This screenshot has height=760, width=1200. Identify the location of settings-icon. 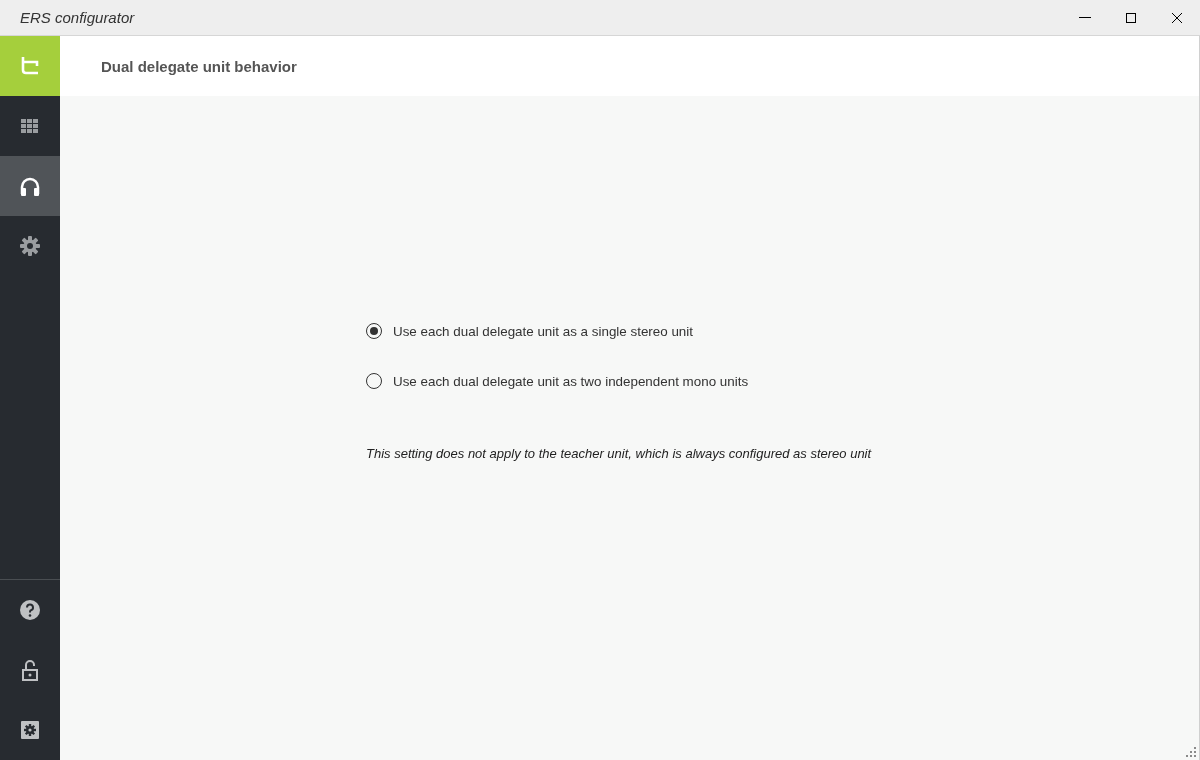
(30, 730).